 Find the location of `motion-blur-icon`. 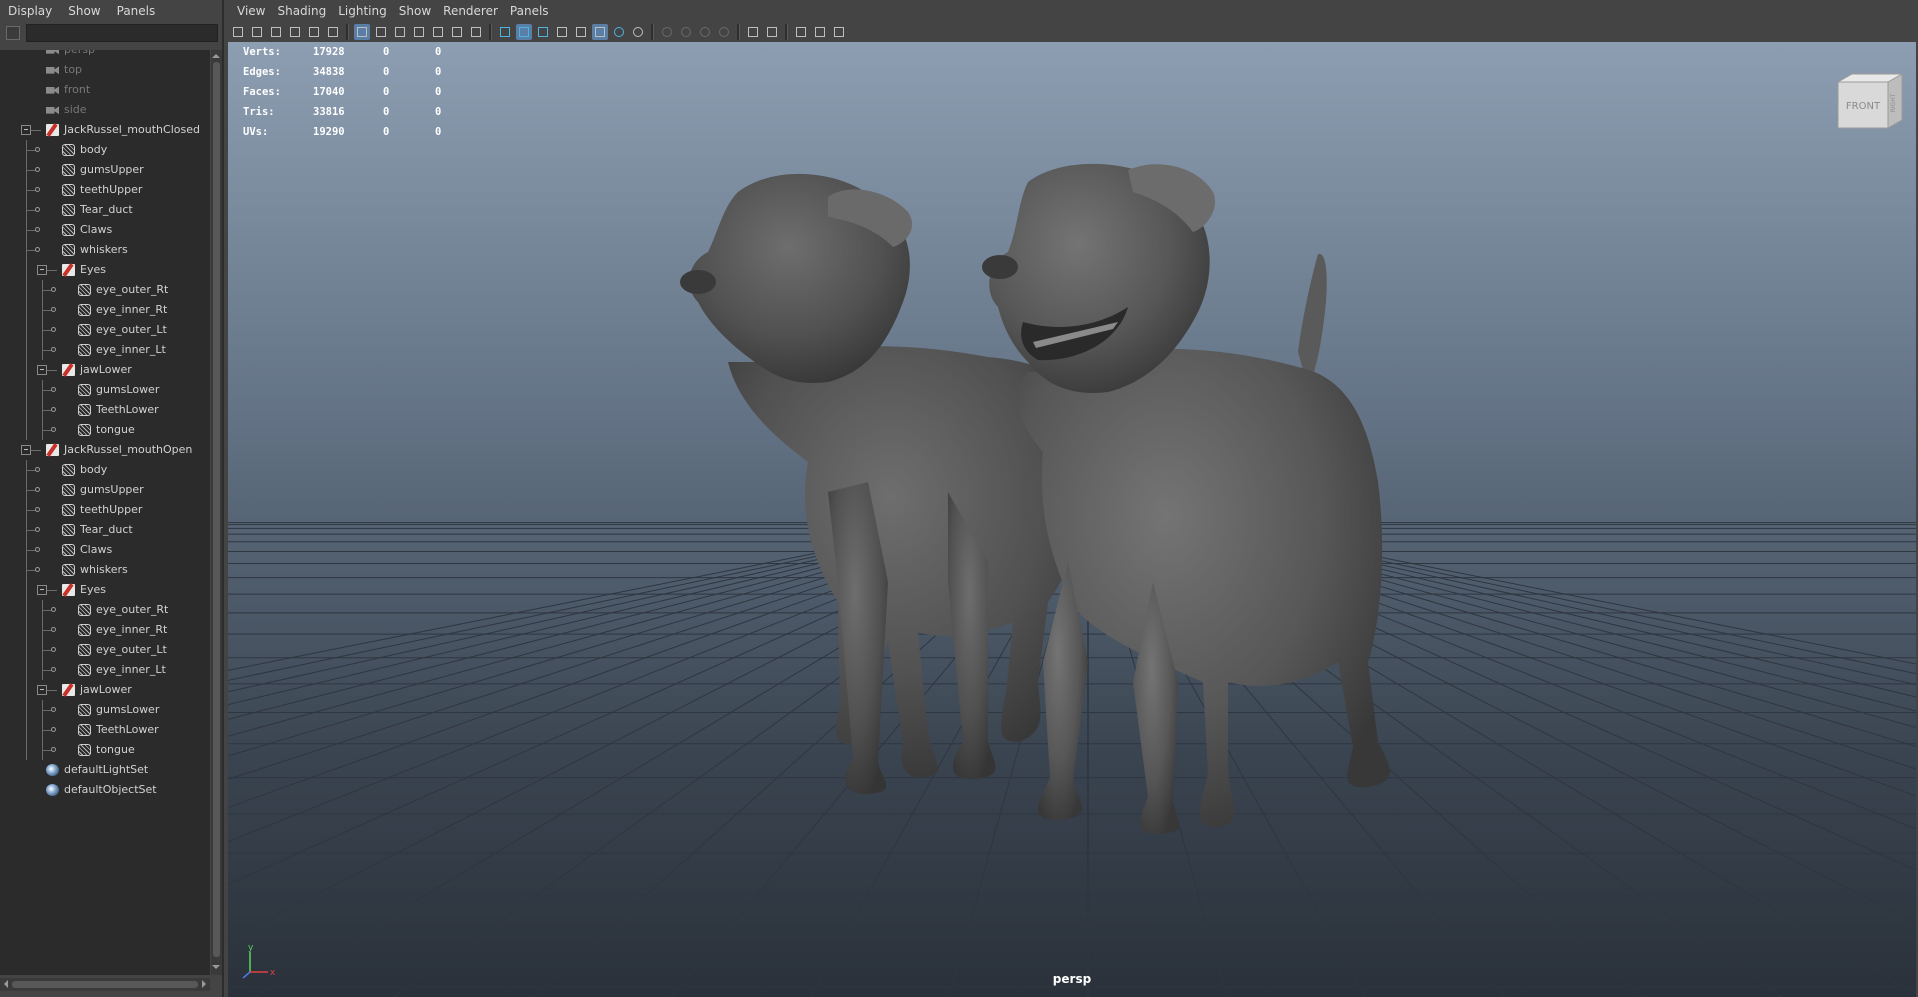

motion-blur-icon is located at coordinates (686, 32).